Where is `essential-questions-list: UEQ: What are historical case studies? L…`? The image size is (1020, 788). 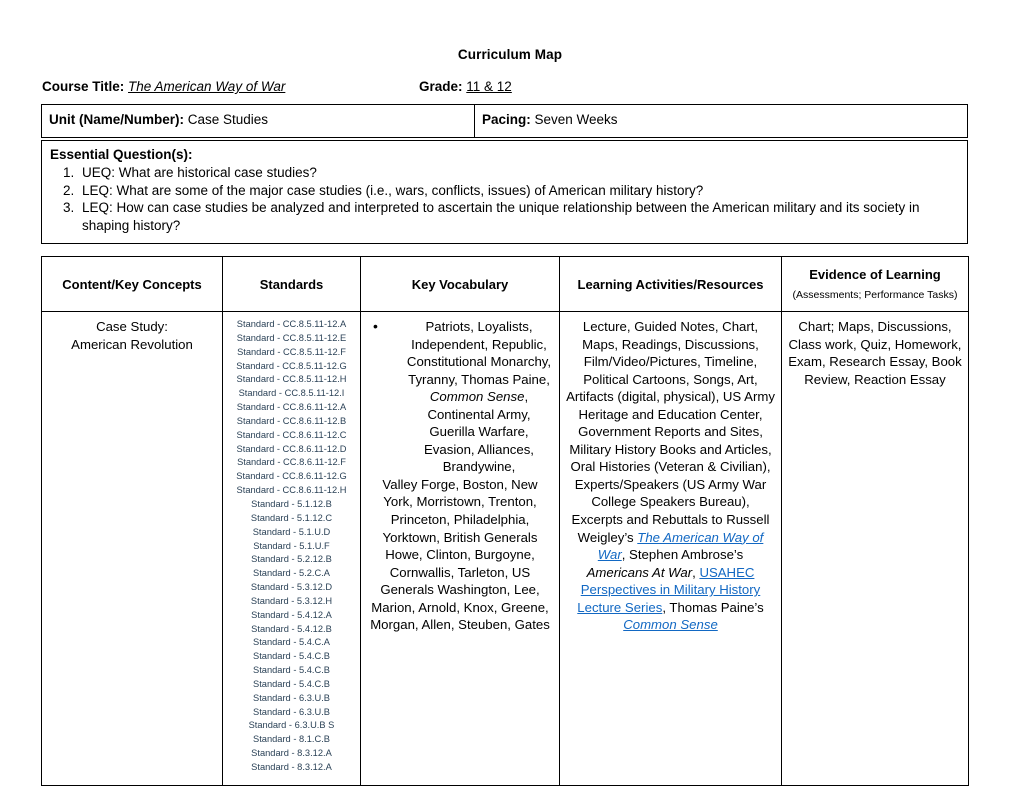
essential-questions-list: UEQ: What are historical case studies? L… is located at coordinates (504, 200).